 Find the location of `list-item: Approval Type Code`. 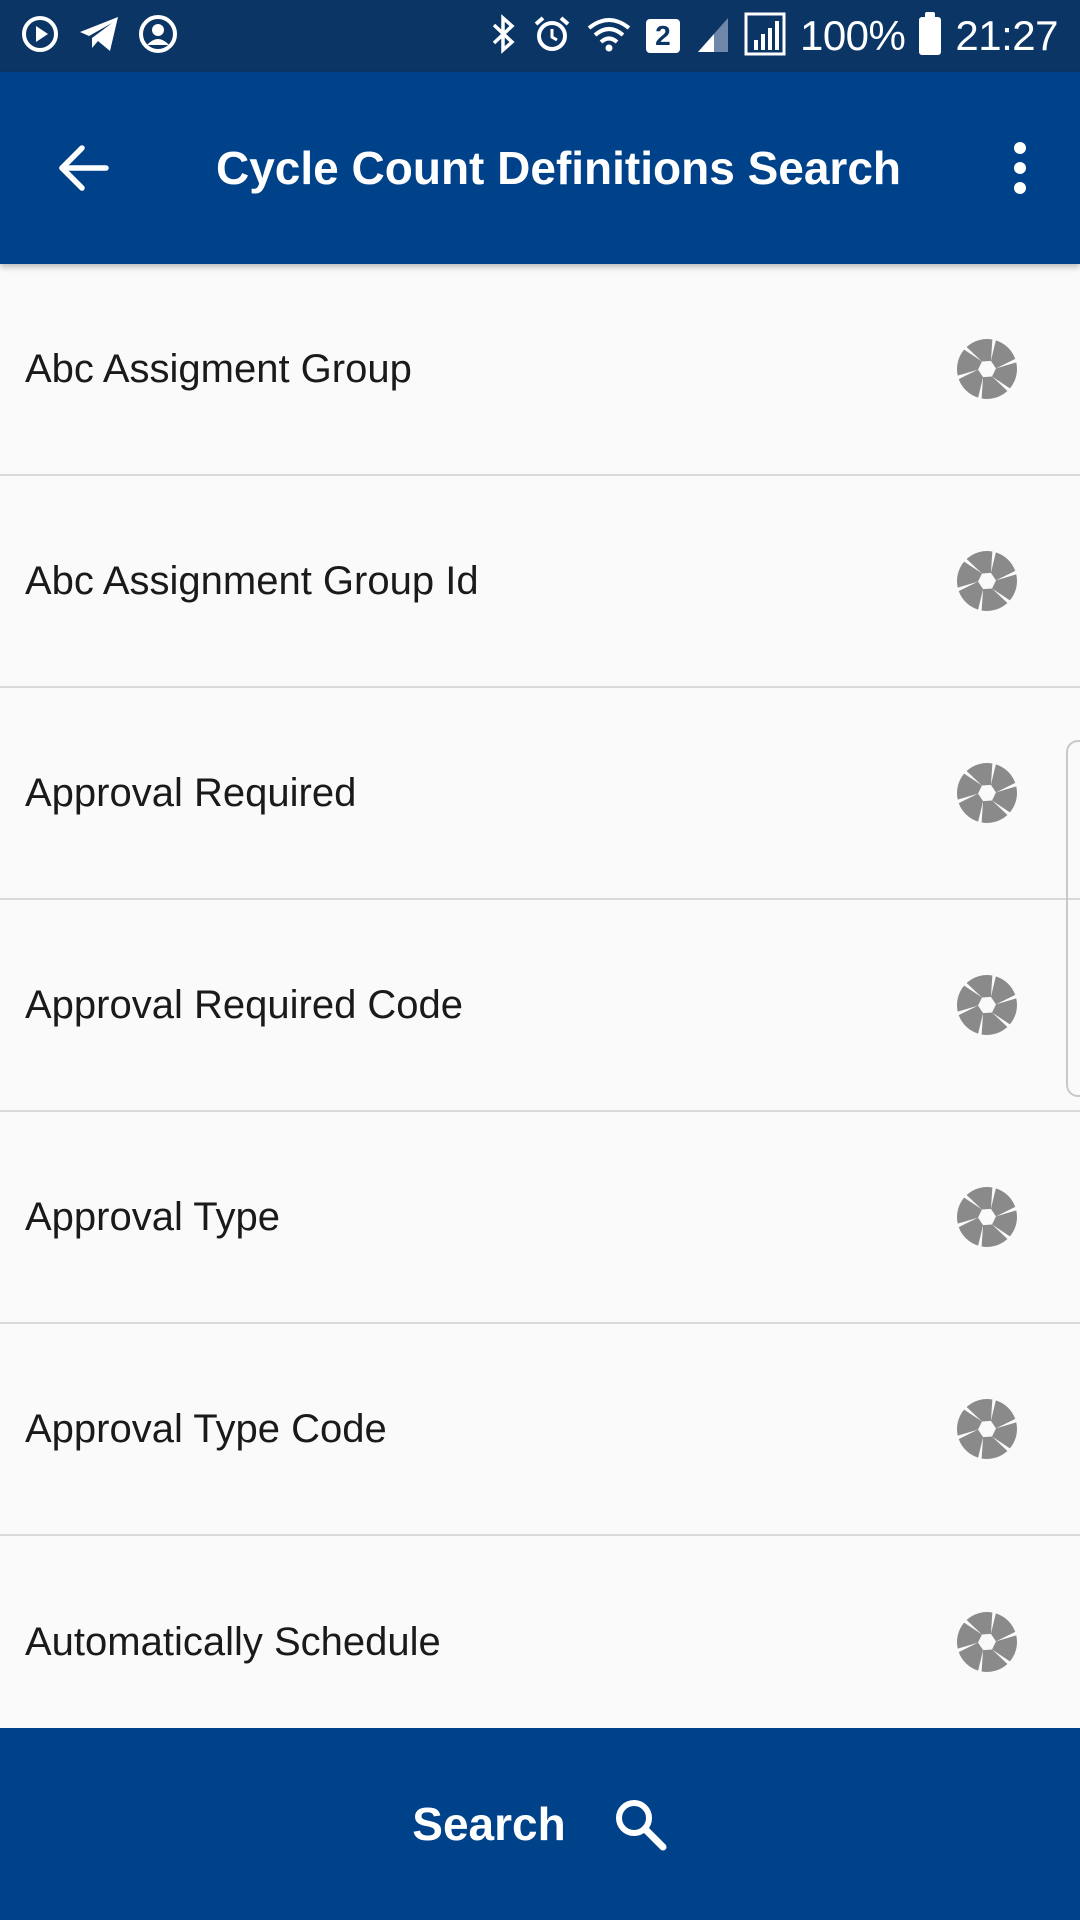

list-item: Approval Type Code is located at coordinates (540, 1430).